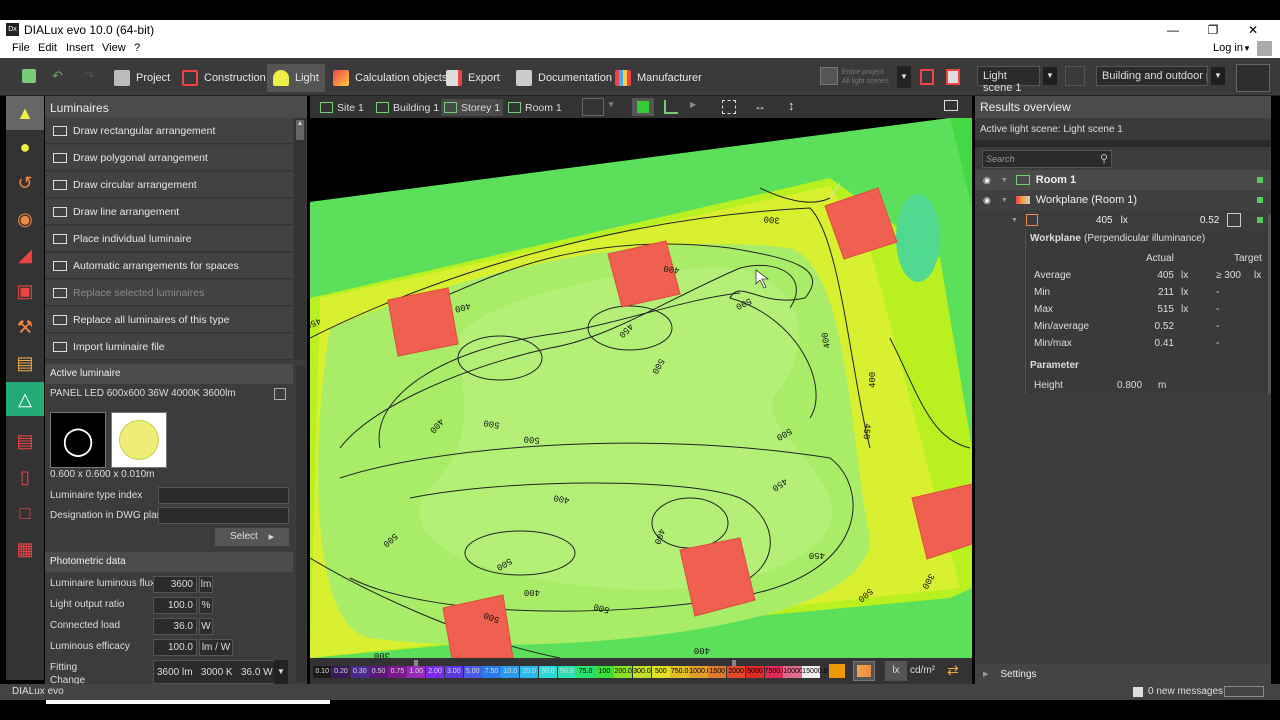 The image size is (1280, 720). Describe the element at coordinates (21, 48) in the screenshot. I see `menu-file: File` at that location.